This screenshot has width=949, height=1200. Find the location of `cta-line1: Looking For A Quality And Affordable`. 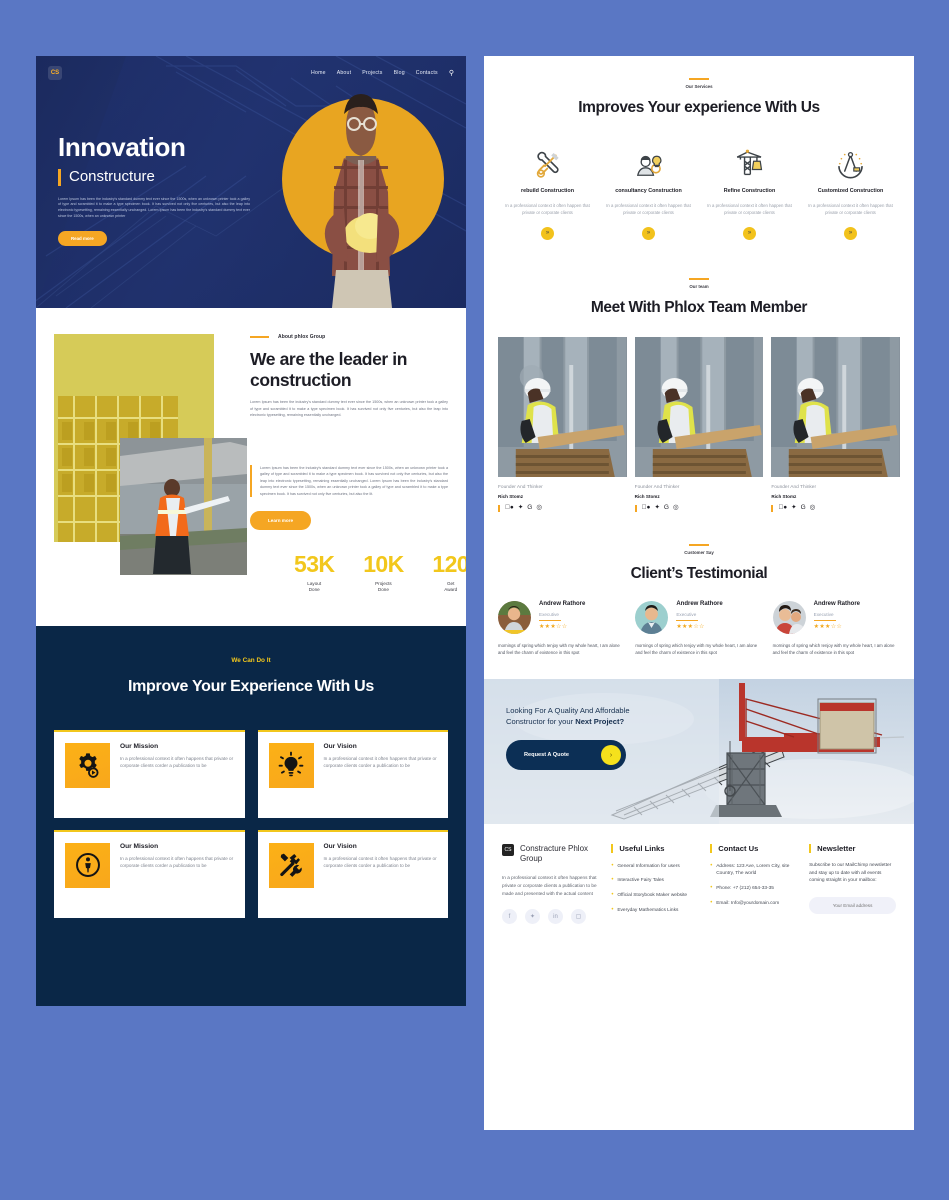

cta-line1: Looking For A Quality And Affordable is located at coordinates (568, 710).